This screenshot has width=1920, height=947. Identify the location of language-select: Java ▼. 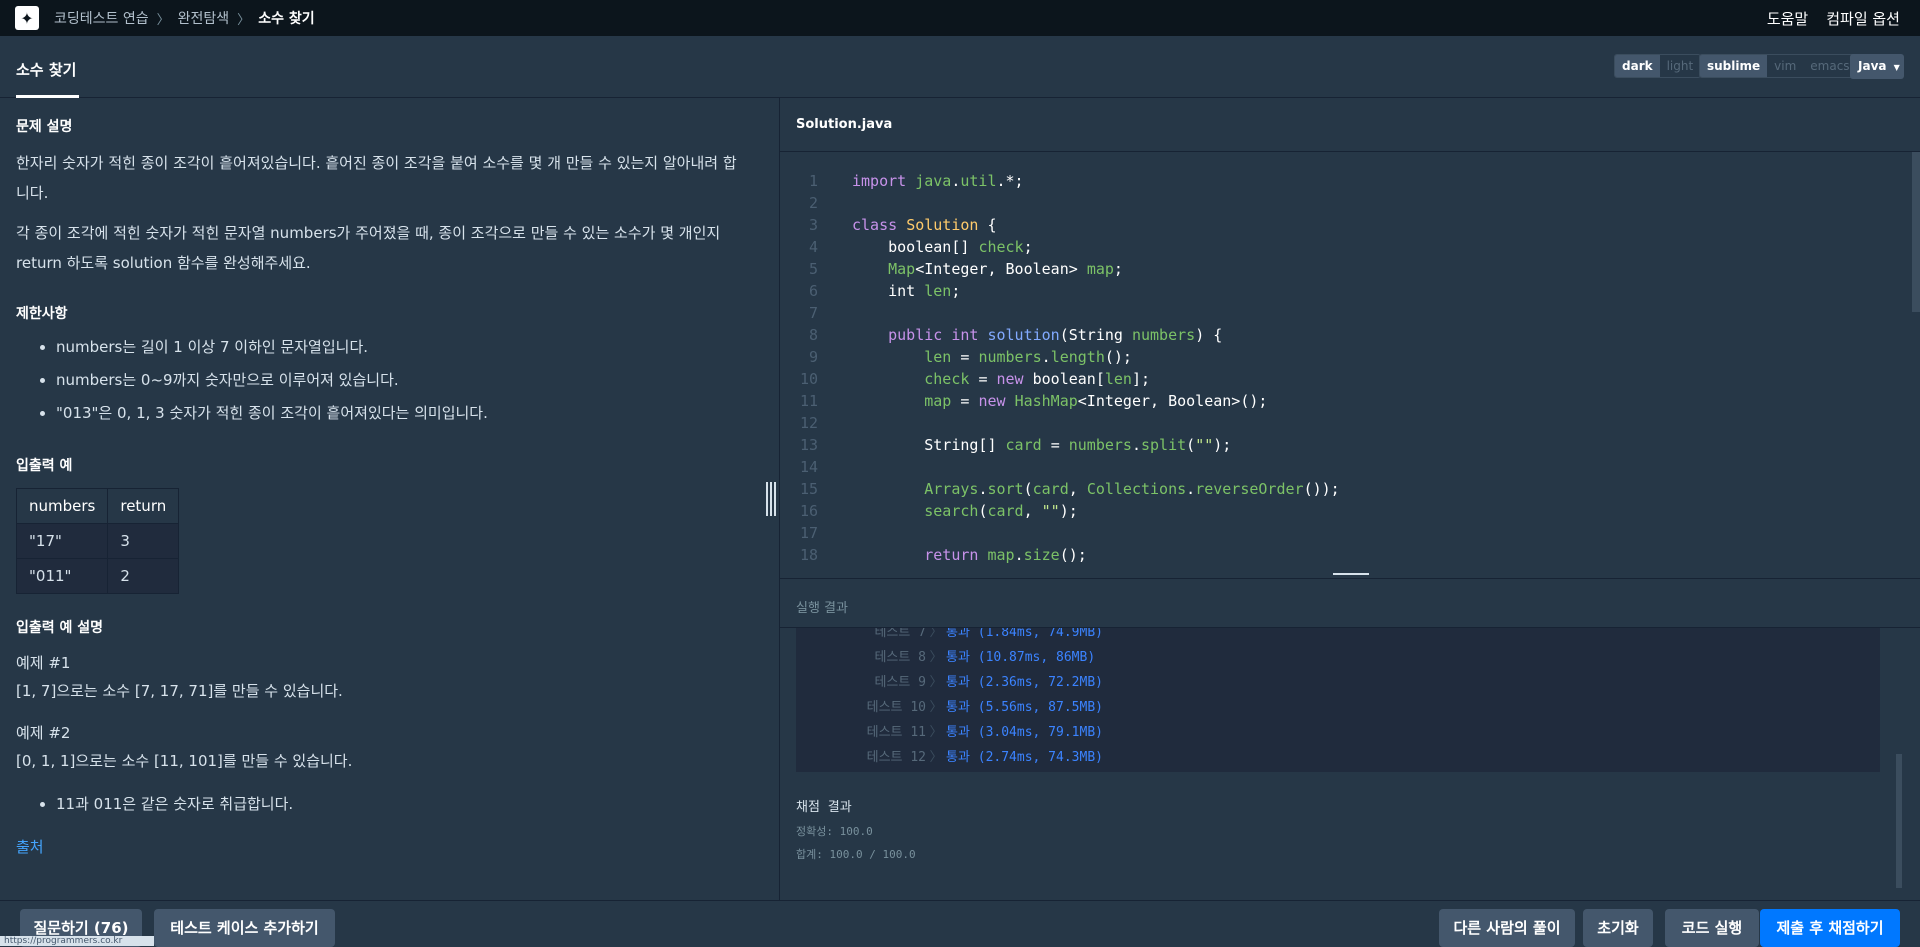
(1877, 66).